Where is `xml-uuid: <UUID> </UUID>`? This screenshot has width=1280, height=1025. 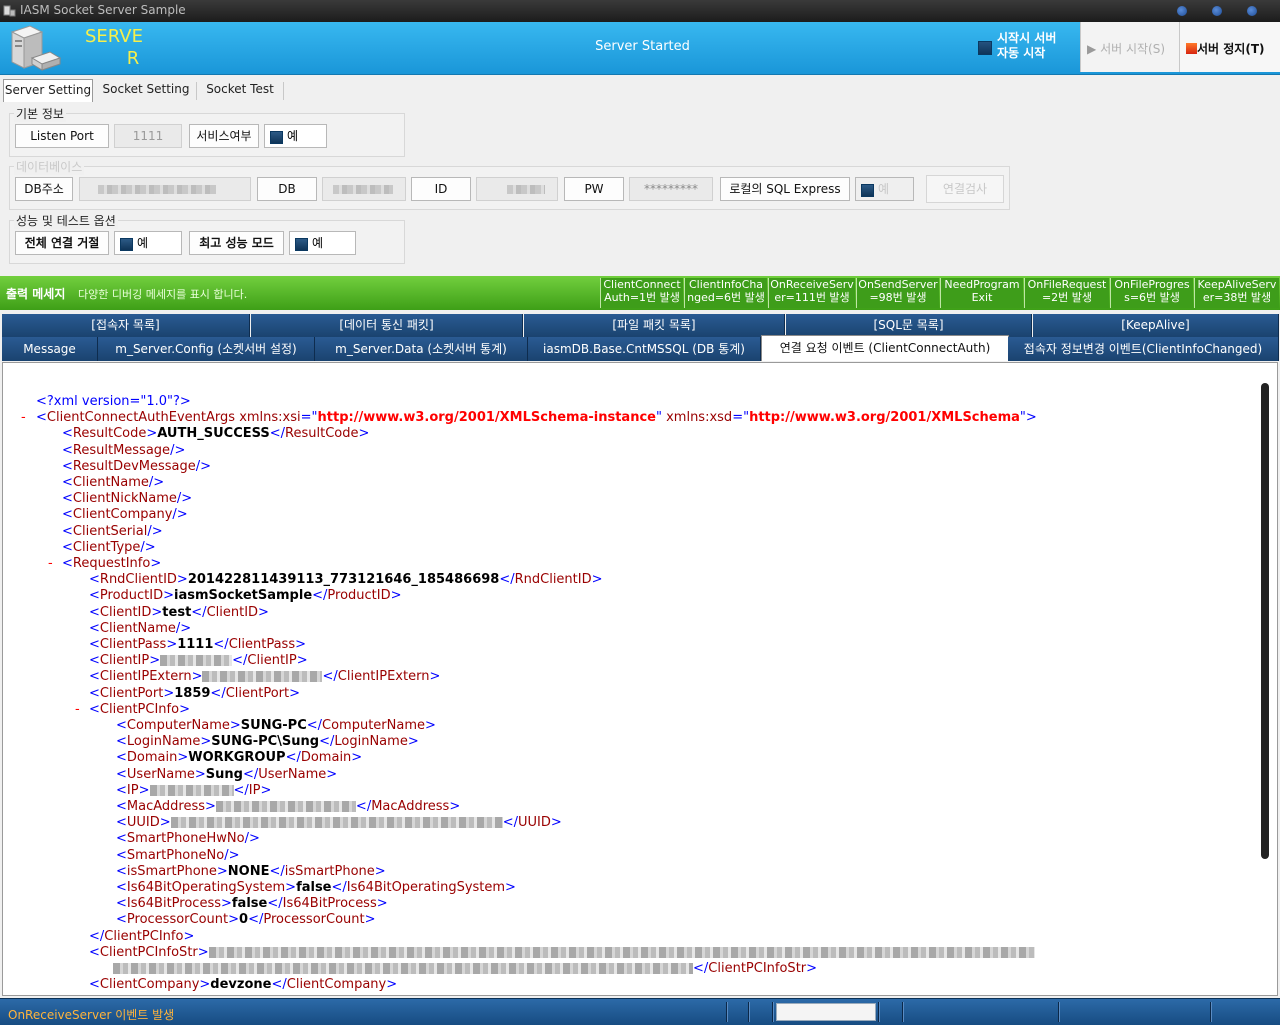
xml-uuid: <UUID> </UUID> is located at coordinates (339, 822).